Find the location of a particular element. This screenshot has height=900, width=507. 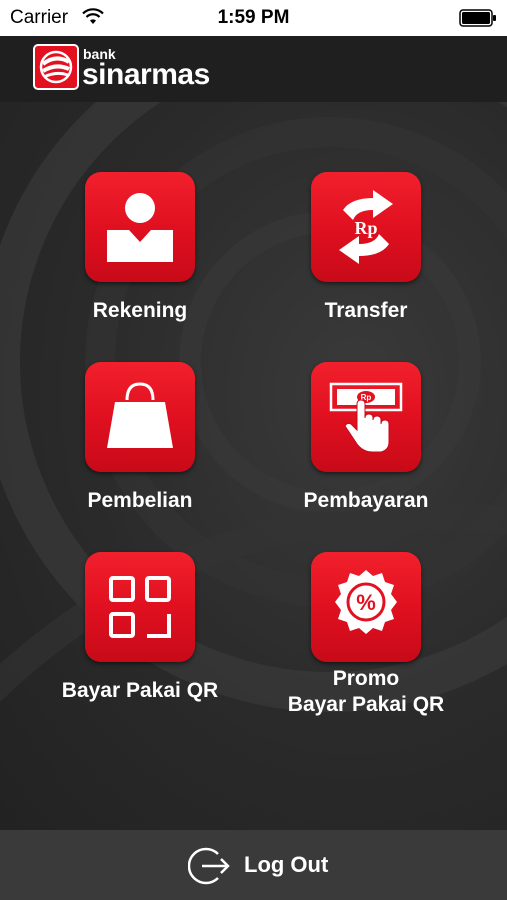

bayar-qr-label: Bayar Pakai QR is located at coordinates (140, 690).